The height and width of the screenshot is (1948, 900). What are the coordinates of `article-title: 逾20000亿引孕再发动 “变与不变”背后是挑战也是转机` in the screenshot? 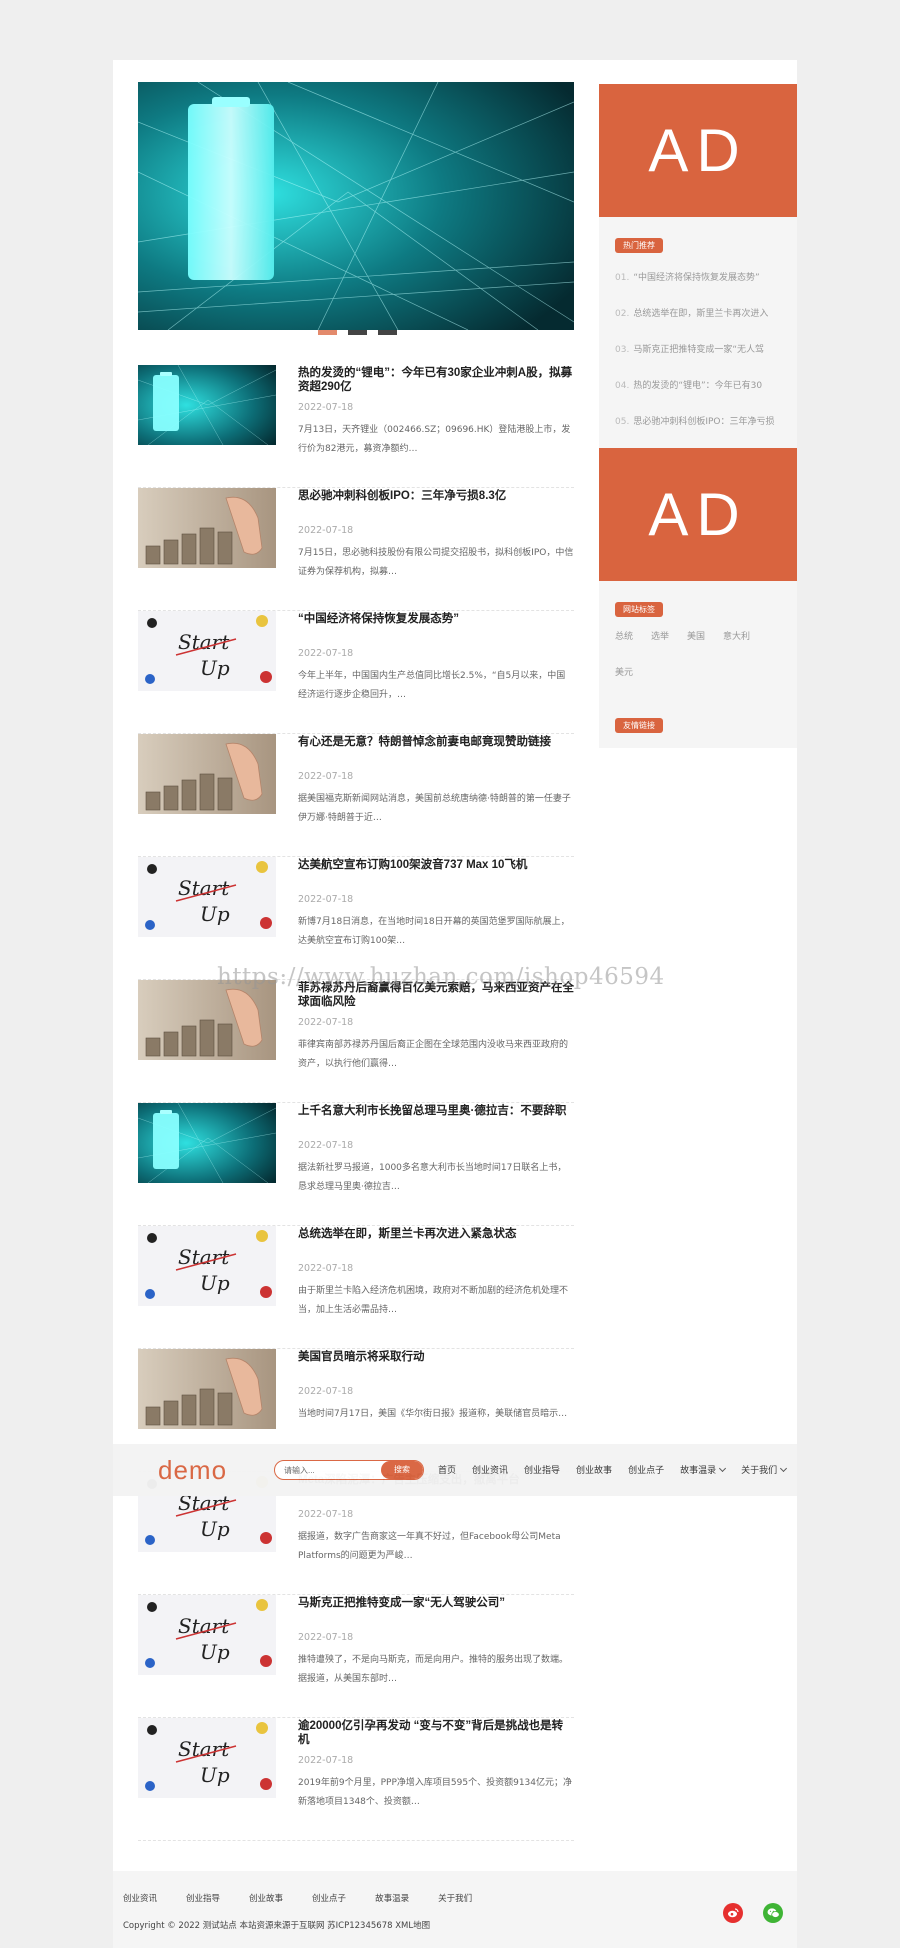 It's located at (436, 1733).